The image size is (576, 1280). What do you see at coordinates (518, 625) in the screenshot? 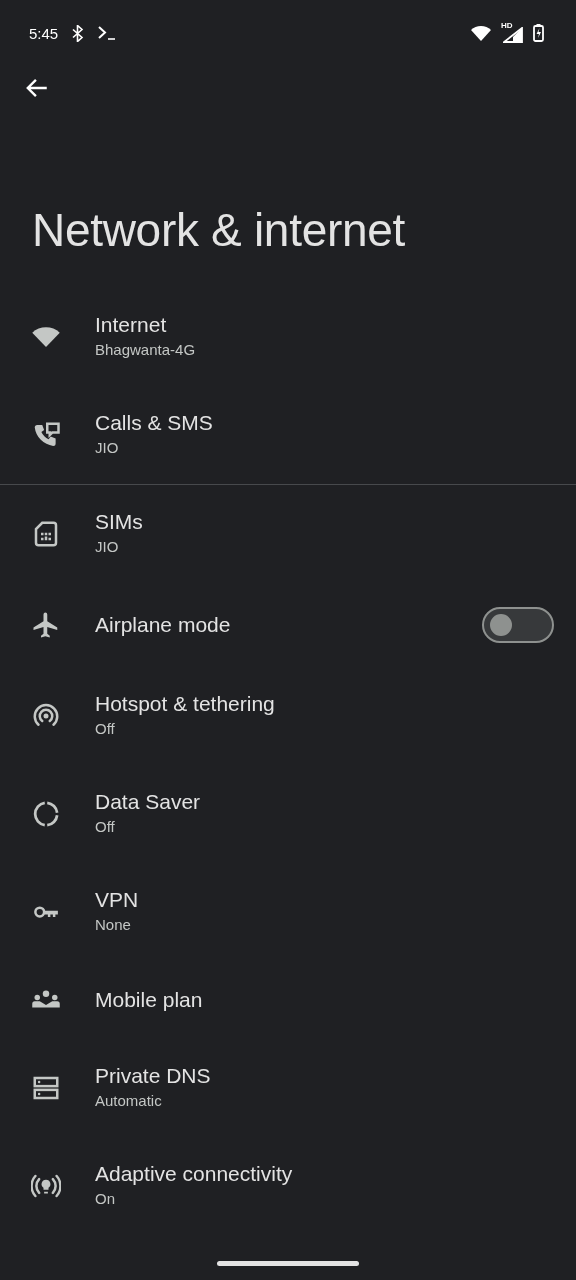
I see `toggle-switch` at bounding box center [518, 625].